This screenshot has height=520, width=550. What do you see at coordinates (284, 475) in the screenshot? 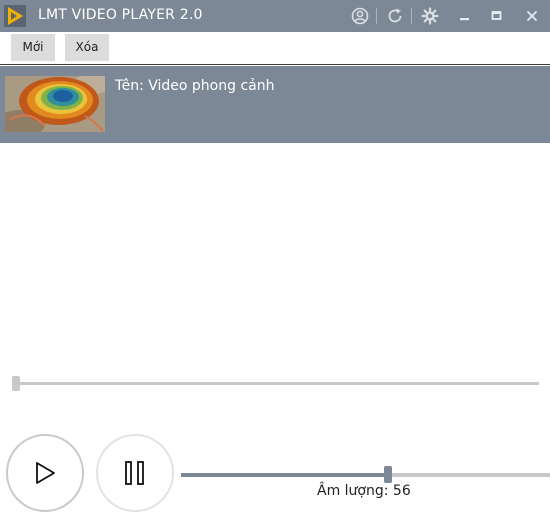
I see `volume-slider-filled` at bounding box center [284, 475].